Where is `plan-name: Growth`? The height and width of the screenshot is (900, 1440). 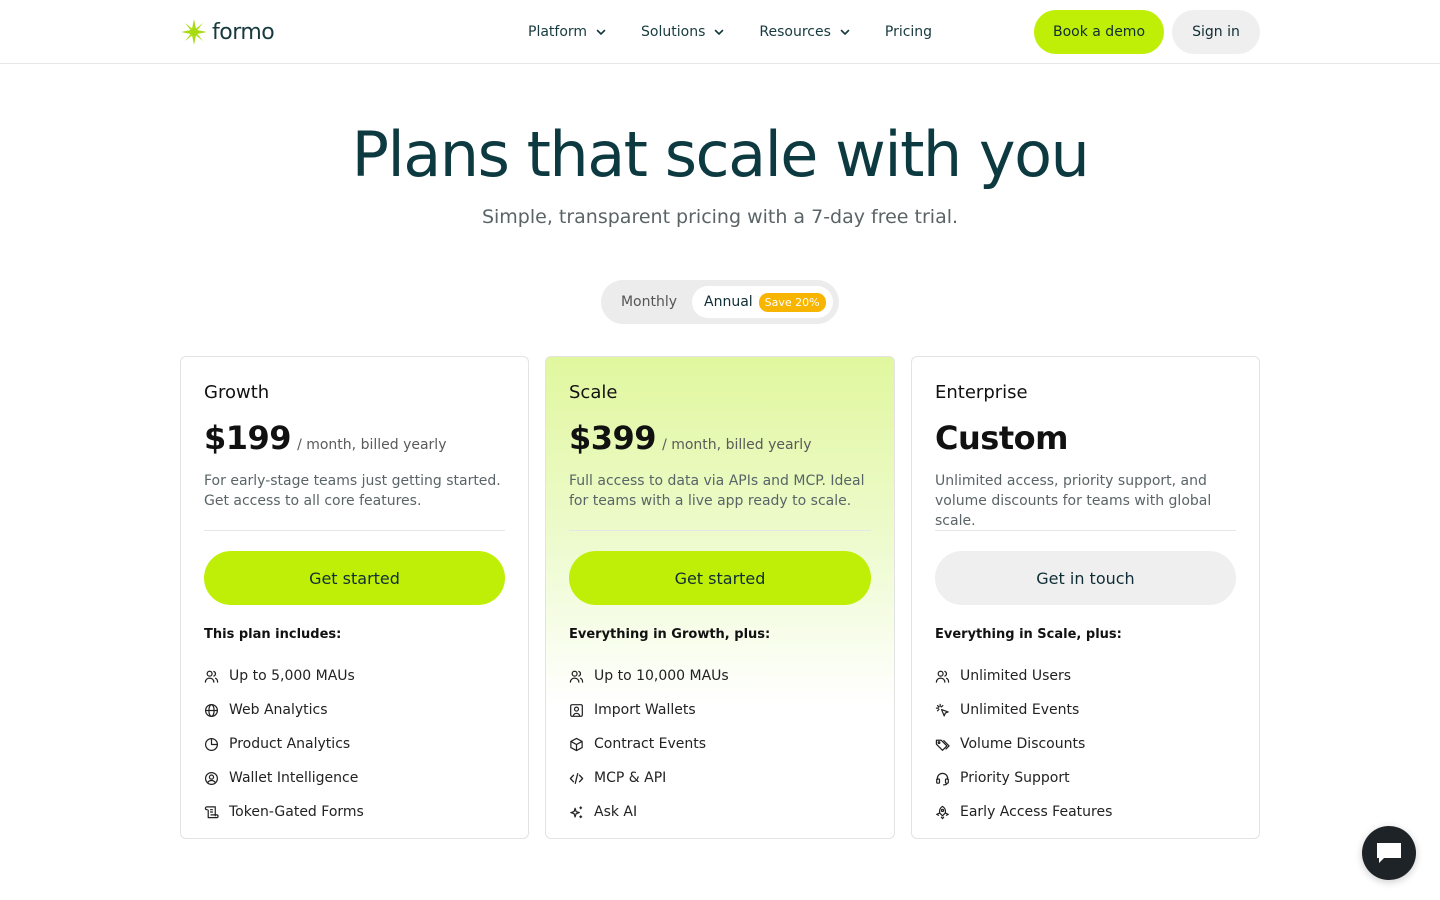
plan-name: Growth is located at coordinates (237, 392).